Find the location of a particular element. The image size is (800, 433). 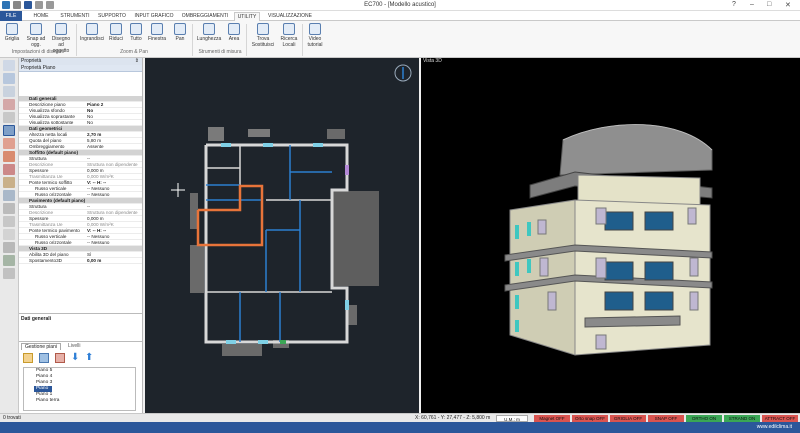

tab-supporto: SUPPORTO is located at coordinates (112, 16).